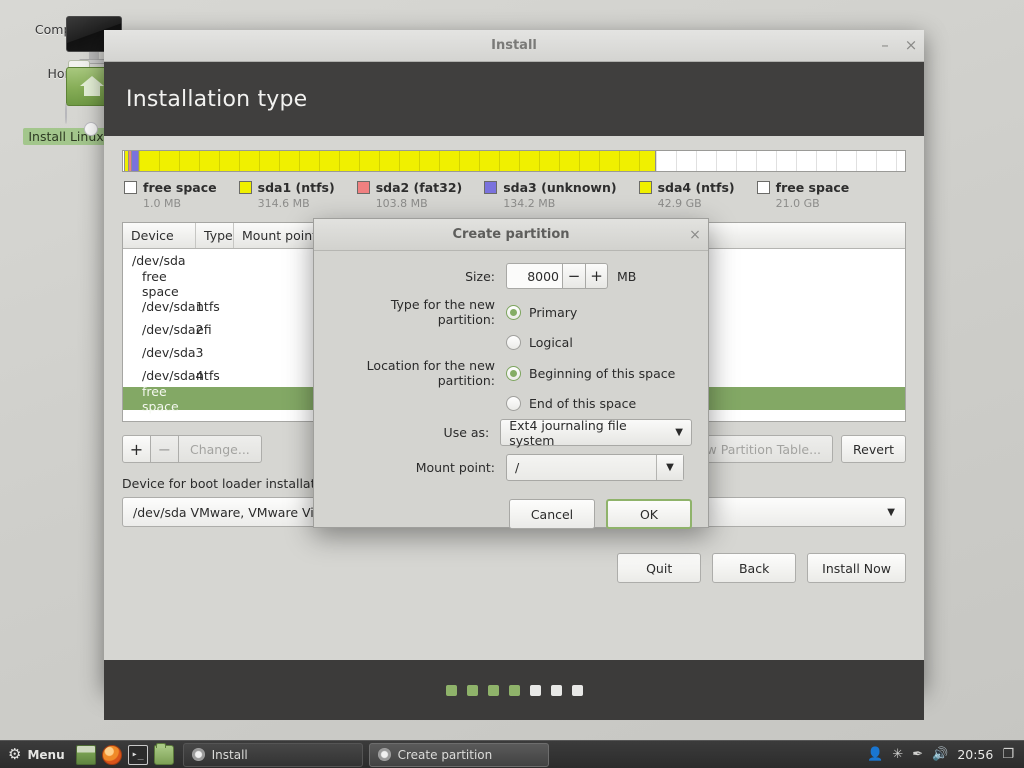 This screenshot has width=1024, height=768. What do you see at coordinates (875, 754) in the screenshot?
I see `user-icon: 👤` at bounding box center [875, 754].